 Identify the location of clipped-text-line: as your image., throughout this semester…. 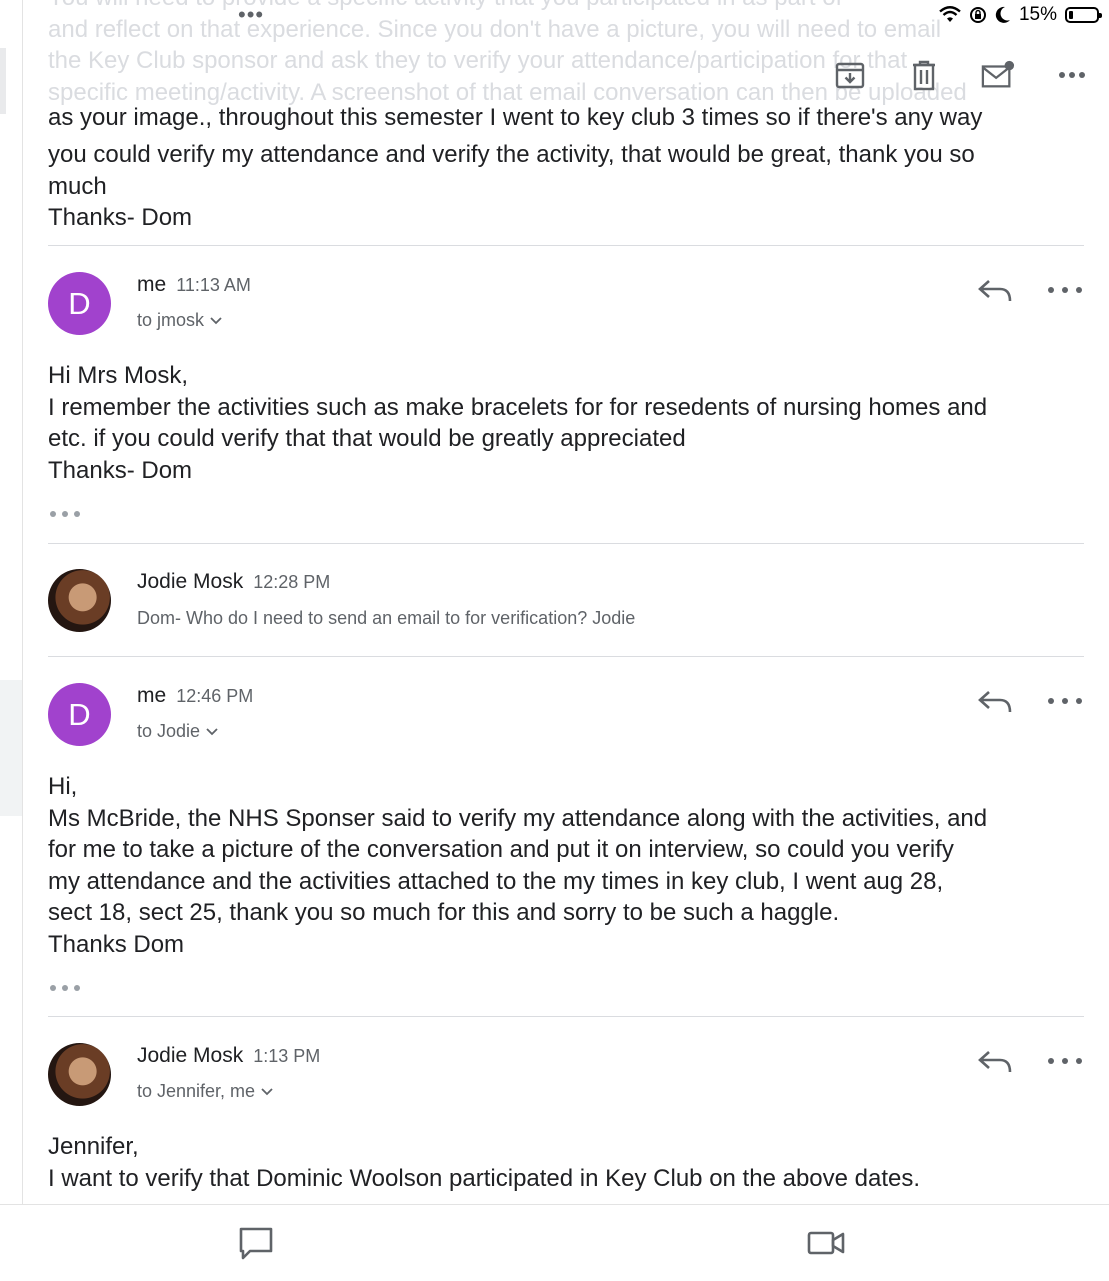
(568, 118).